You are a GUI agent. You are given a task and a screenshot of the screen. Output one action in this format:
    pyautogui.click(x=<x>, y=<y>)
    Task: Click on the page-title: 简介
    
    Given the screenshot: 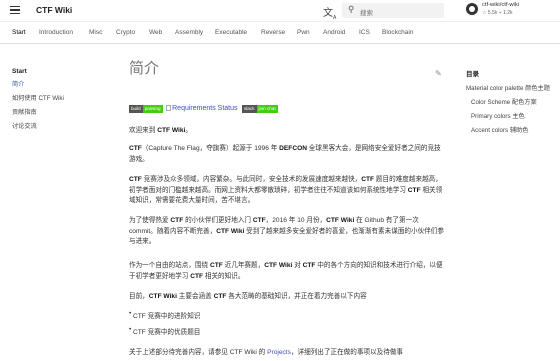 What is the action you would take?
    pyautogui.click(x=144, y=68)
    